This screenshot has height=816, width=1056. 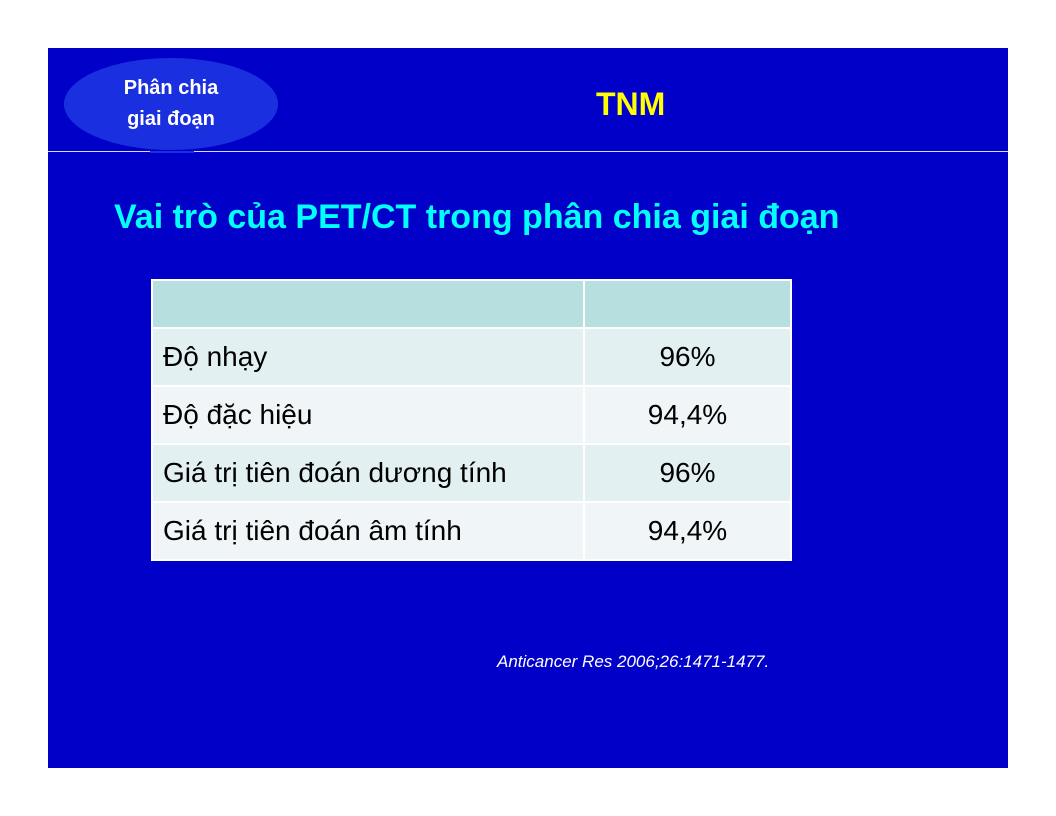 I want to click on table-row: Độ đặc hiệu 94,4%, so click(x=471, y=415).